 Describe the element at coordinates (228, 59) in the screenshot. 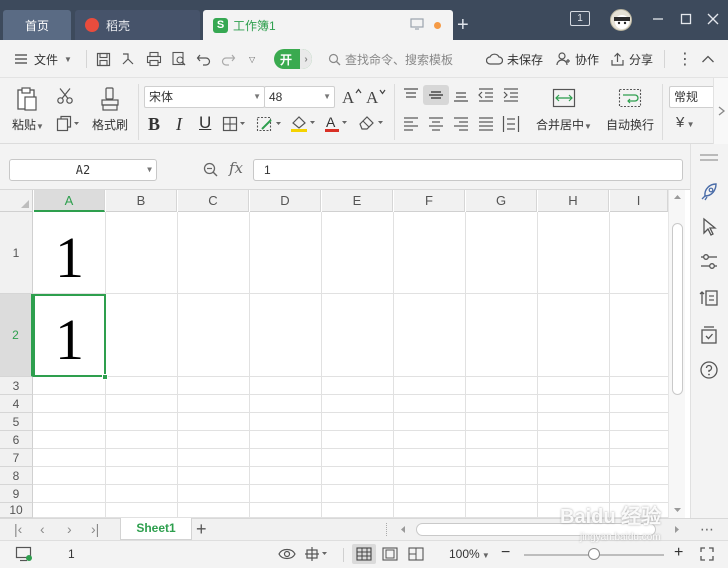

I see `redo-icon` at that location.